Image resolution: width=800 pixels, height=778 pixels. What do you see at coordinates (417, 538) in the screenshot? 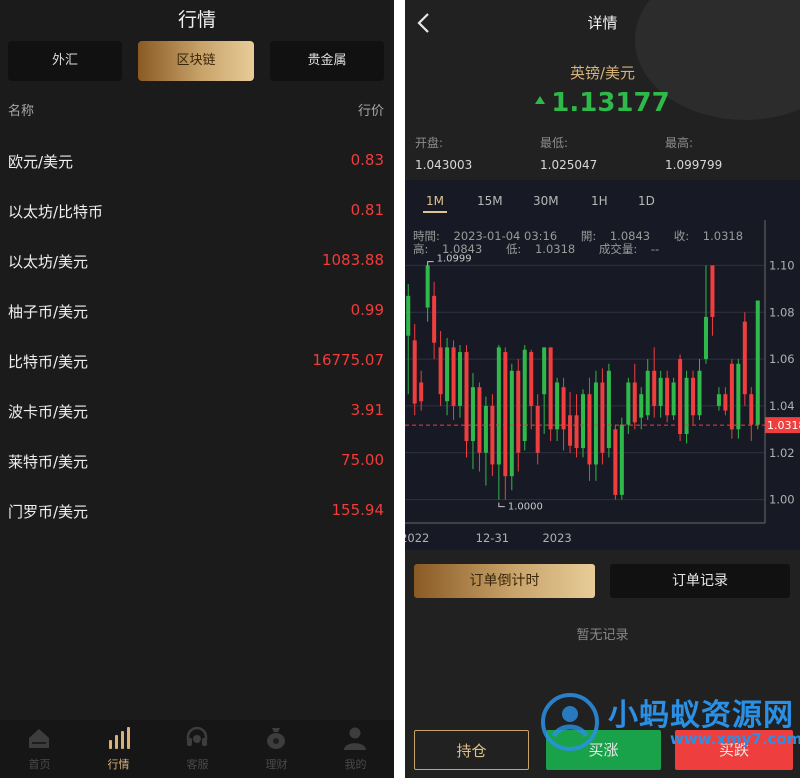
I see `x-tick-label: 2022` at bounding box center [417, 538].